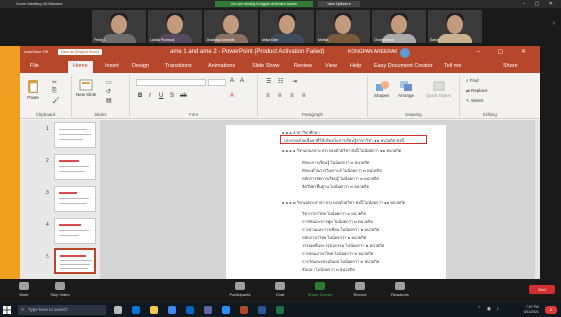 The height and width of the screenshot is (317, 561). Describe the element at coordinates (477, 91) in the screenshot. I see `replace-button: ⇄ Replace` at that location.